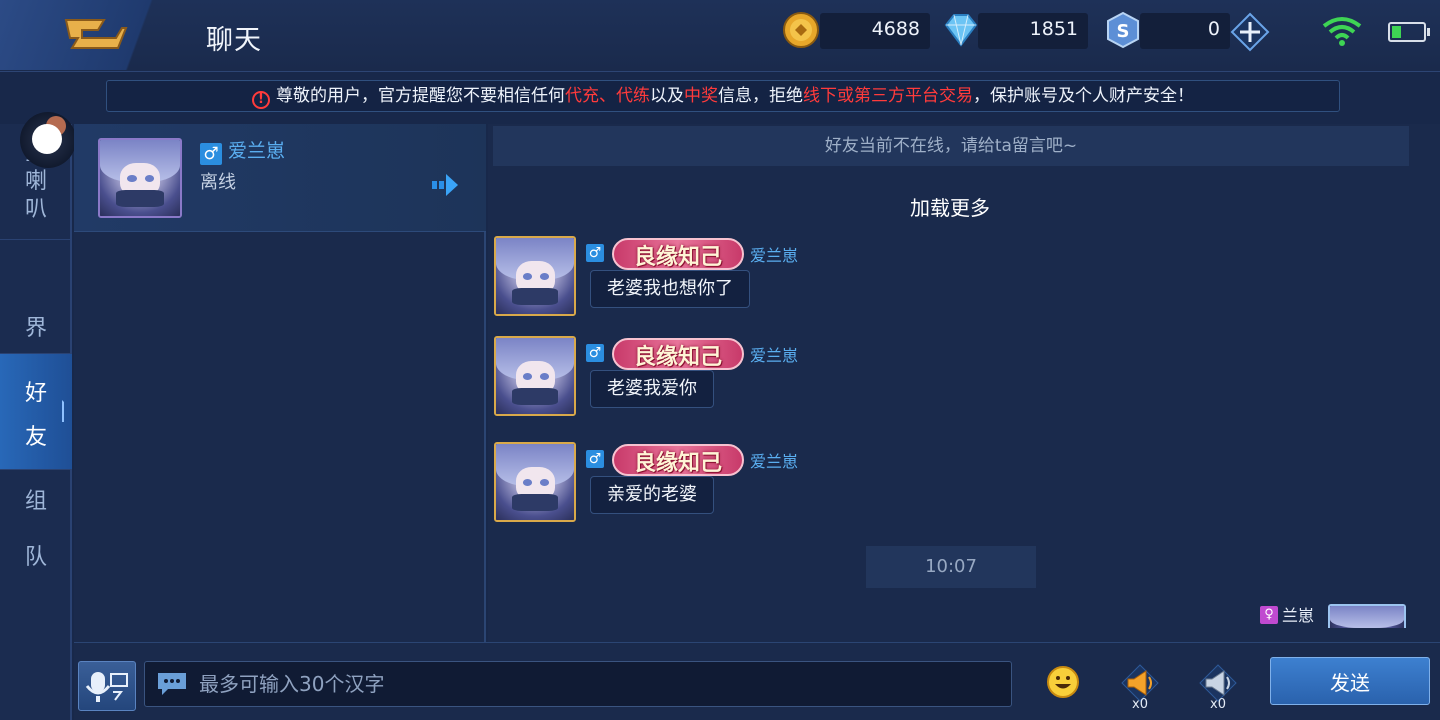  What do you see at coordinates (35, 209) in the screenshot?
I see `tab-loudspeaker-char: 叭` at bounding box center [35, 209].